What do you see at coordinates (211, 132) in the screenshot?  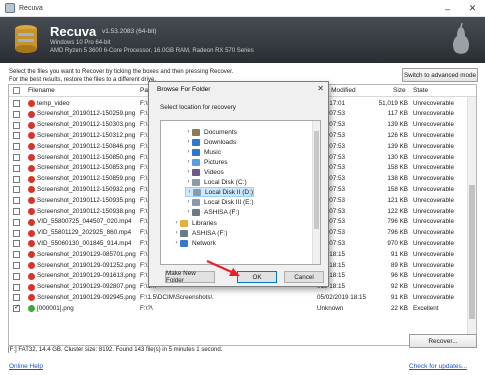 I see `folder-tree-item: › Documents` at bounding box center [211, 132].